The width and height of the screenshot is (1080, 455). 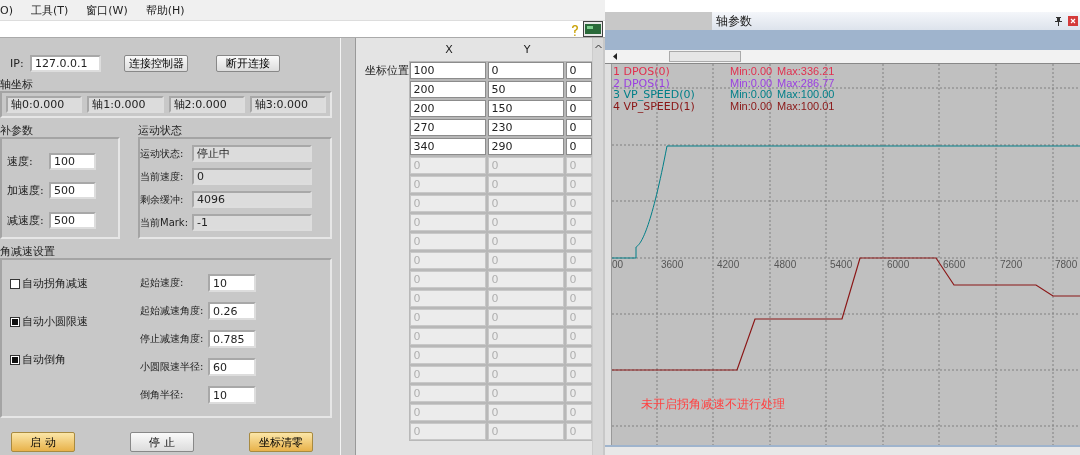 I want to click on panel-title: 轴参数, so click(x=734, y=21).